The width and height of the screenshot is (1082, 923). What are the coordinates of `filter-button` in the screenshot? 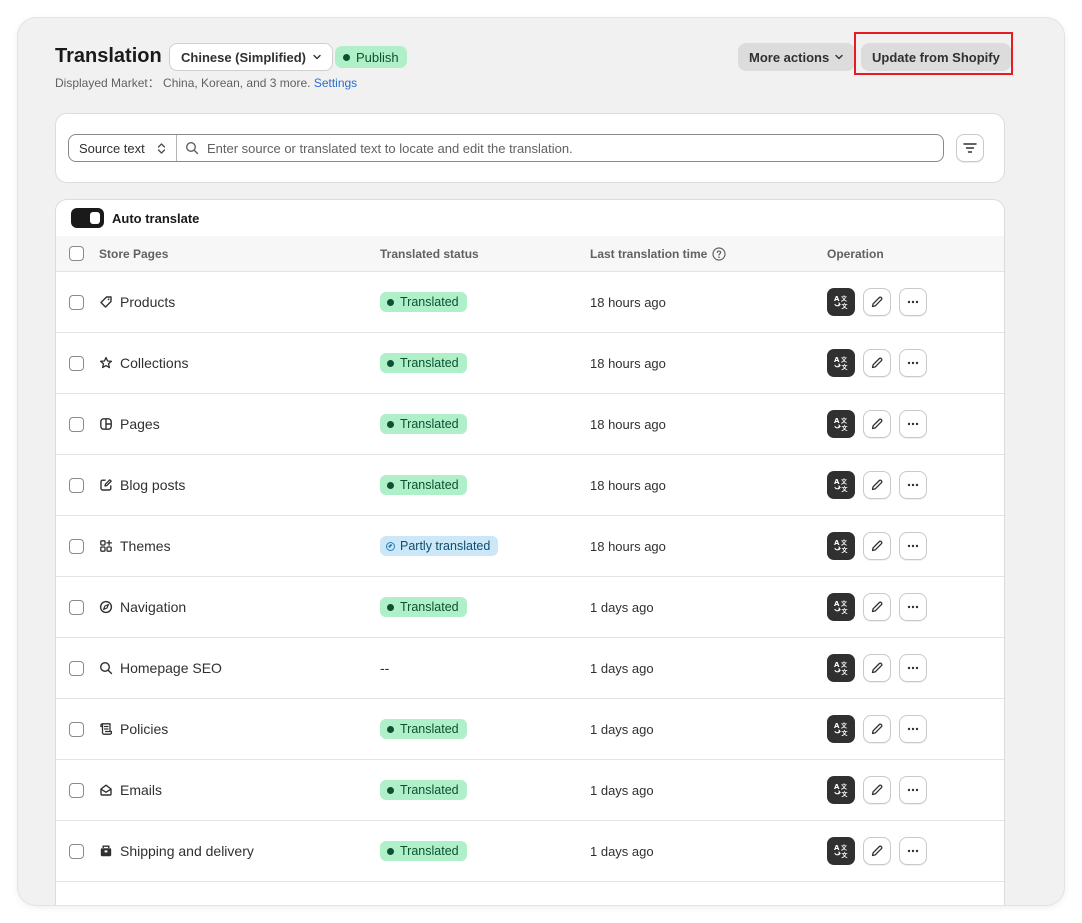 It's located at (970, 148).